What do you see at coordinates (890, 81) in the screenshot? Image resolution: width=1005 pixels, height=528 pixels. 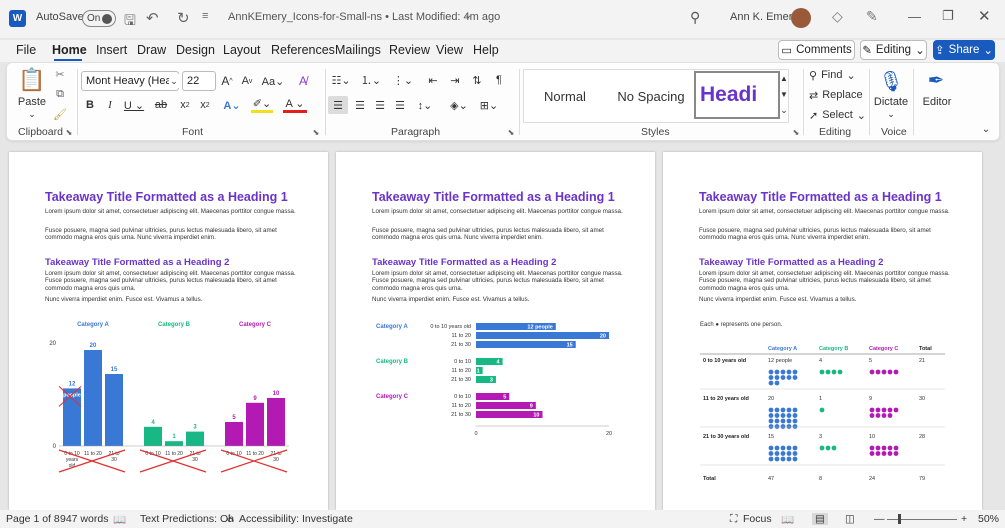 I see `microphone-icon: 🎙` at bounding box center [890, 81].